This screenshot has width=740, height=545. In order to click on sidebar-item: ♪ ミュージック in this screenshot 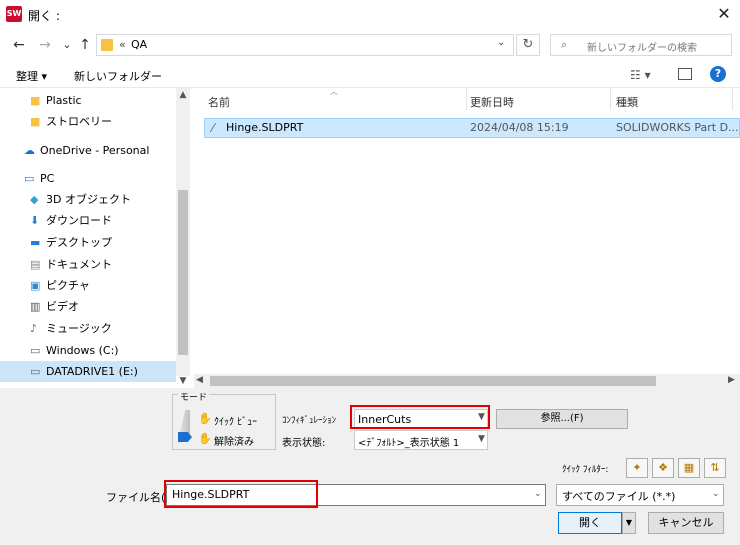, I will do `click(88, 328)`.